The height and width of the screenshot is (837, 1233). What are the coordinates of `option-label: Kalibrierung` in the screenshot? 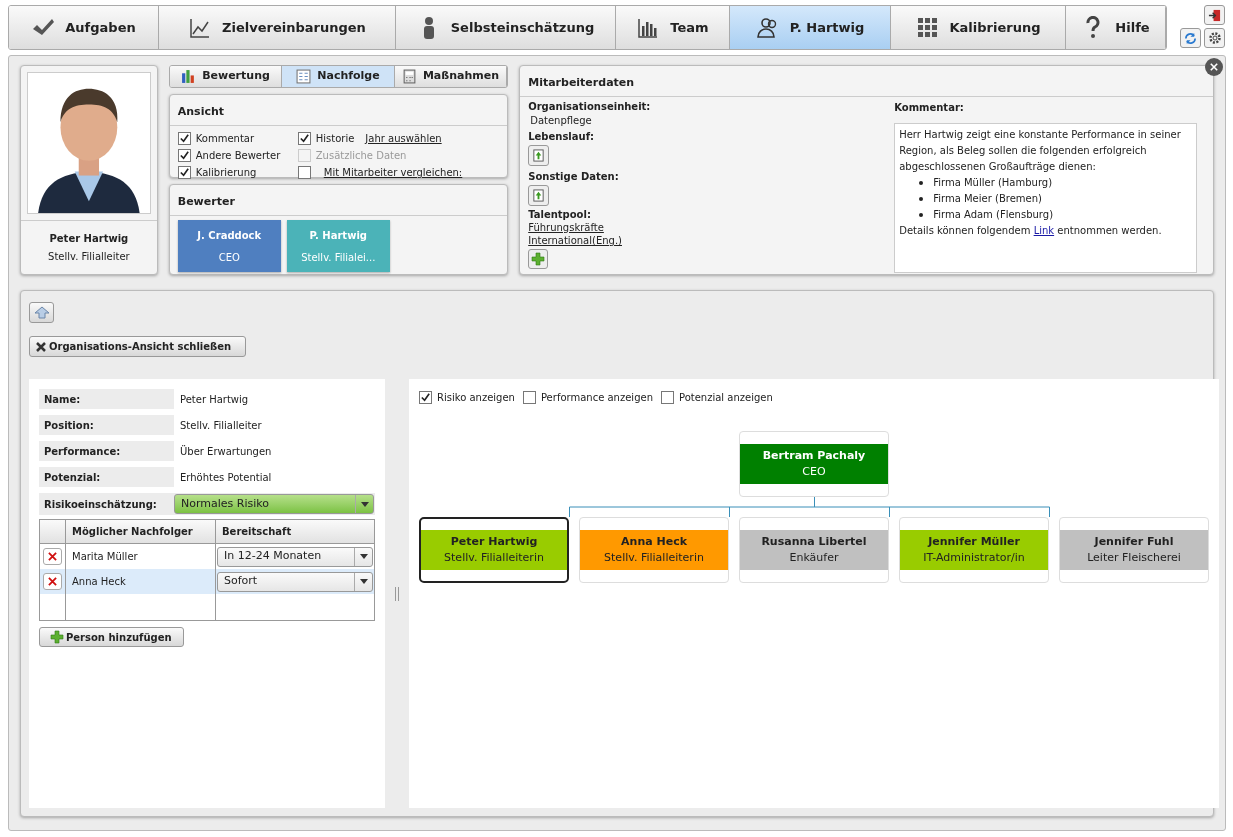 It's located at (226, 173).